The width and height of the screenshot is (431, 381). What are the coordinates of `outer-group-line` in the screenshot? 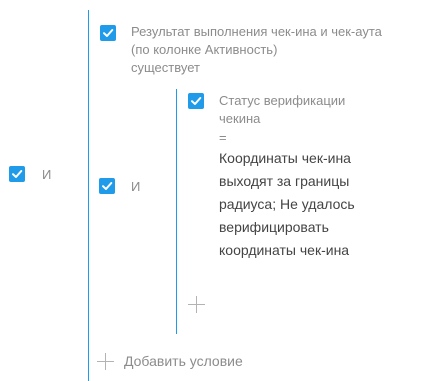 It's located at (88, 195).